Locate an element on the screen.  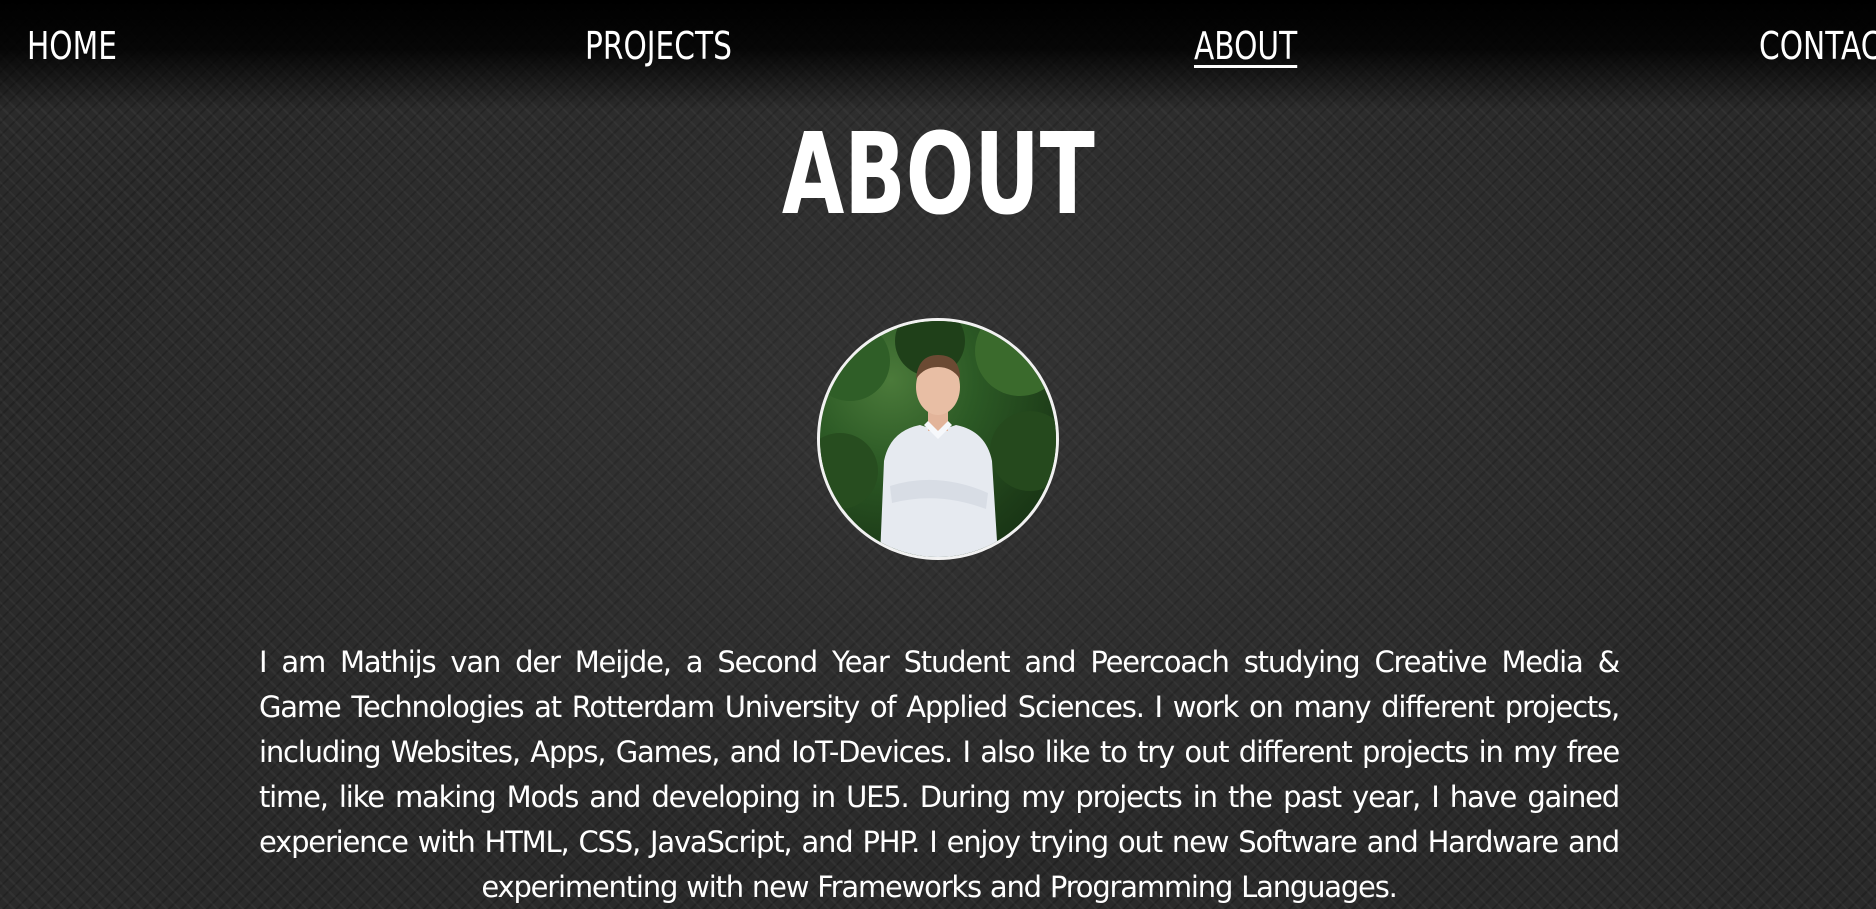
profile-photo-illustration is located at coordinates (938, 439).